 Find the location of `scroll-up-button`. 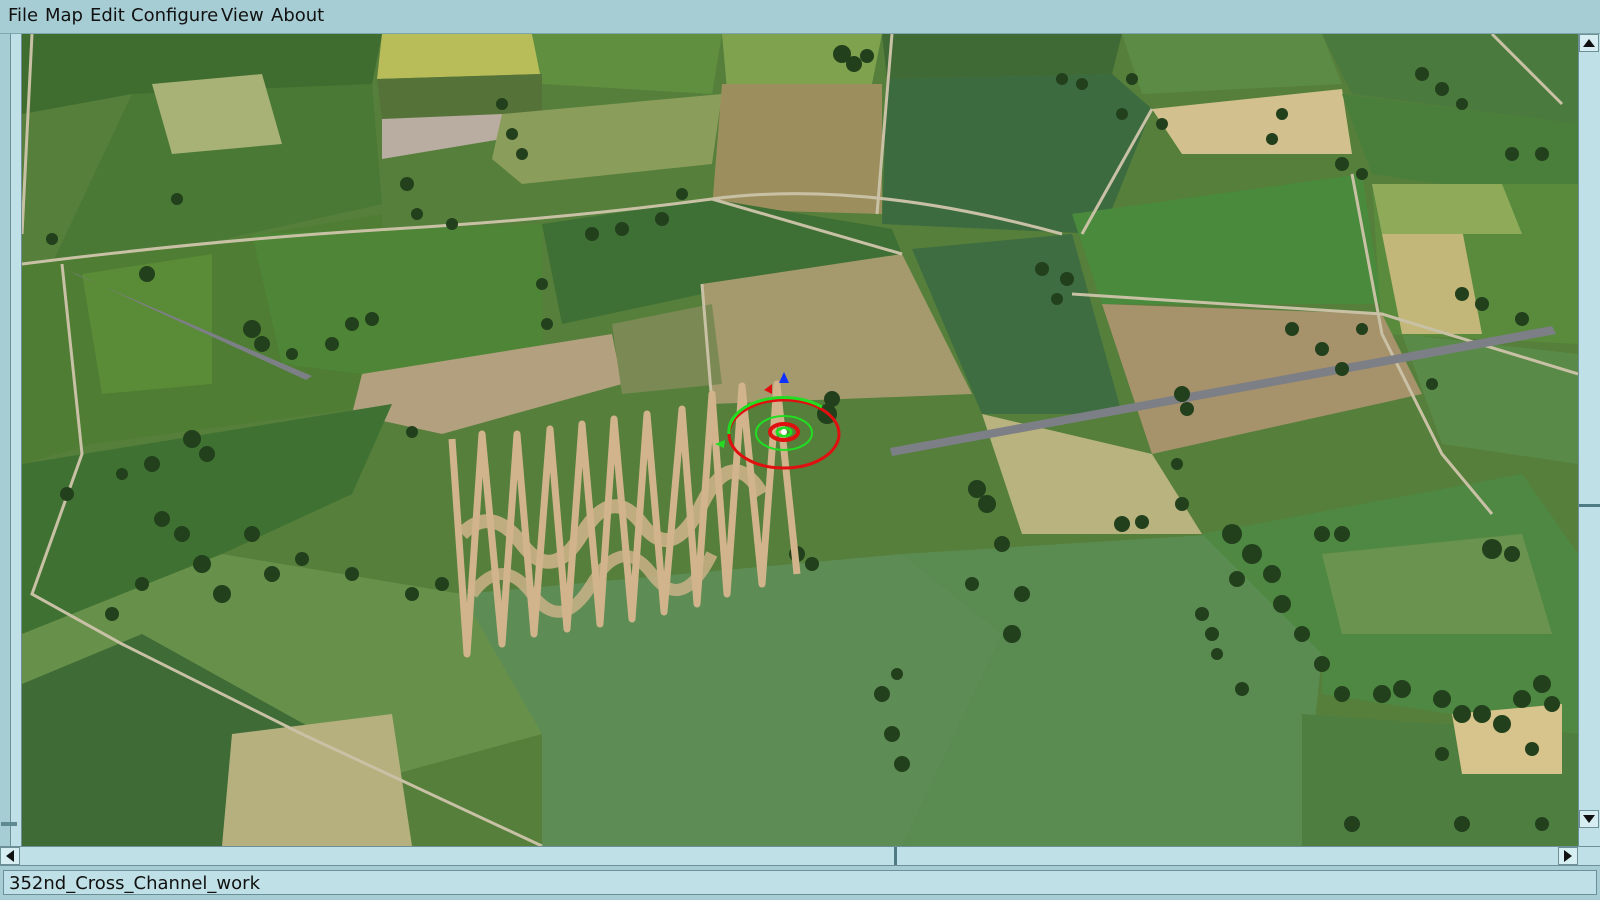

scroll-up-button is located at coordinates (1589, 43).